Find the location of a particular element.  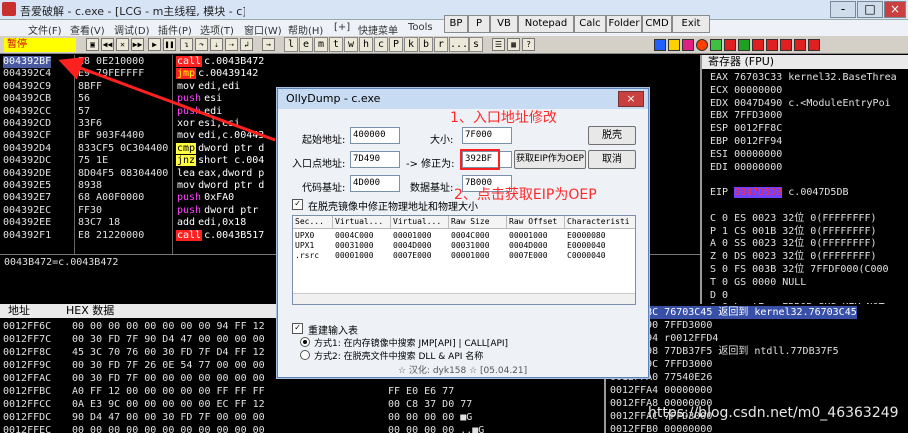

code-base-field: 4D000 is located at coordinates (375, 183).